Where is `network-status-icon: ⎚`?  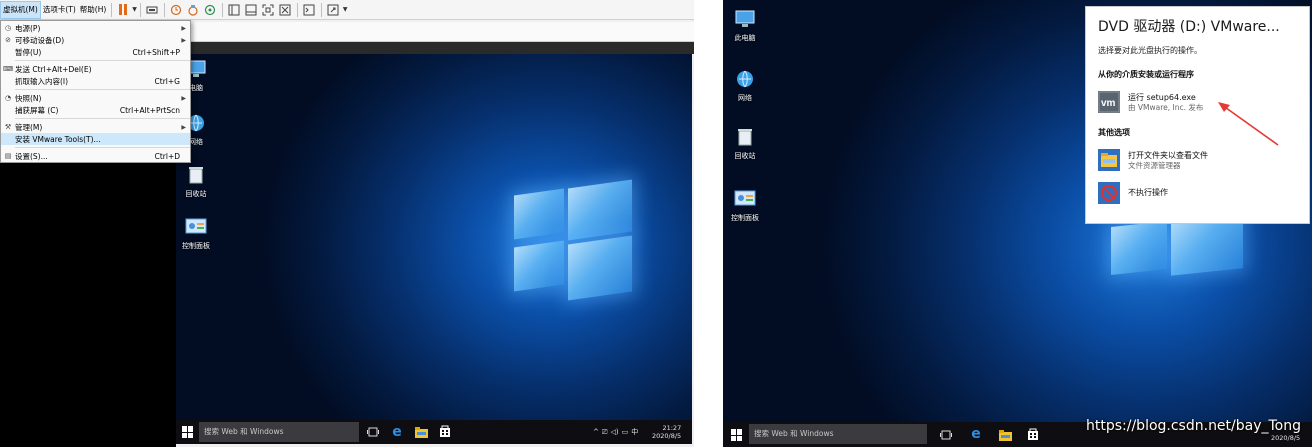
network-status-icon: ⎚ is located at coordinates (605, 432).